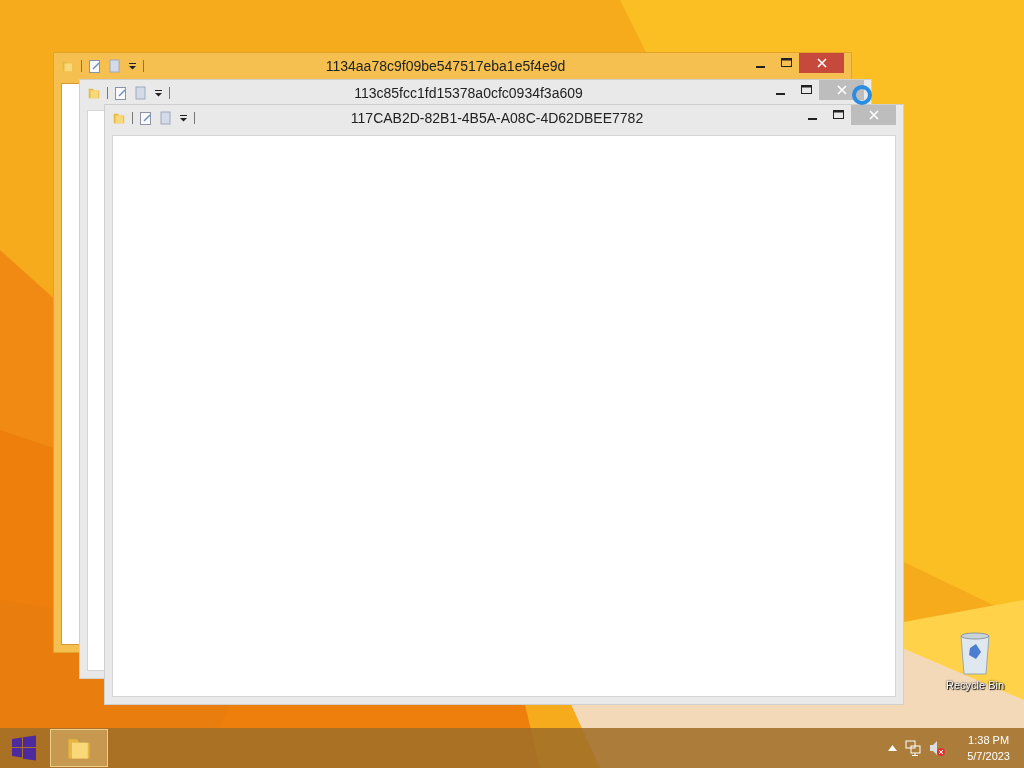 The width and height of the screenshot is (1024, 768). I want to click on window-title: 117CAB2D-82B1-4B5A-A08C-4D62DBEE7782, so click(497, 118).